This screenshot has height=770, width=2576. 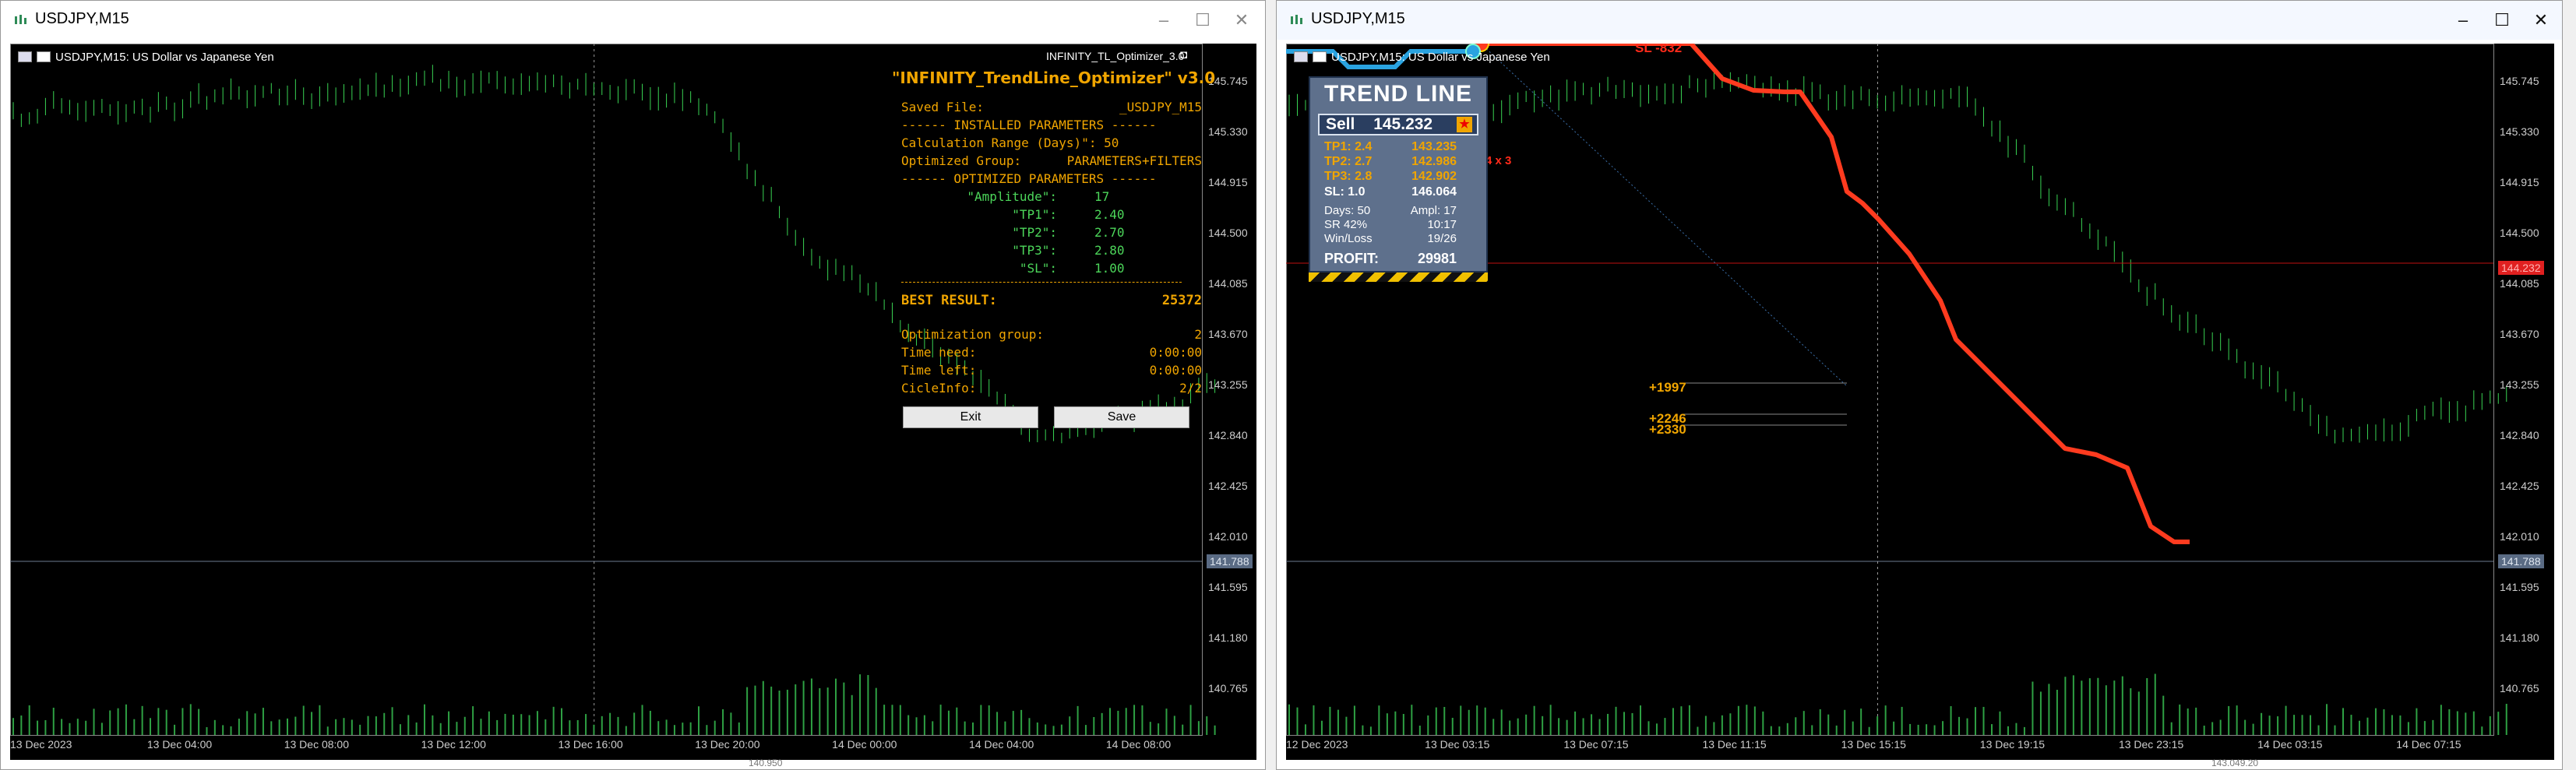 What do you see at coordinates (1873, 744) in the screenshot?
I see `time-tick-label: 13 Dec 15:15` at bounding box center [1873, 744].